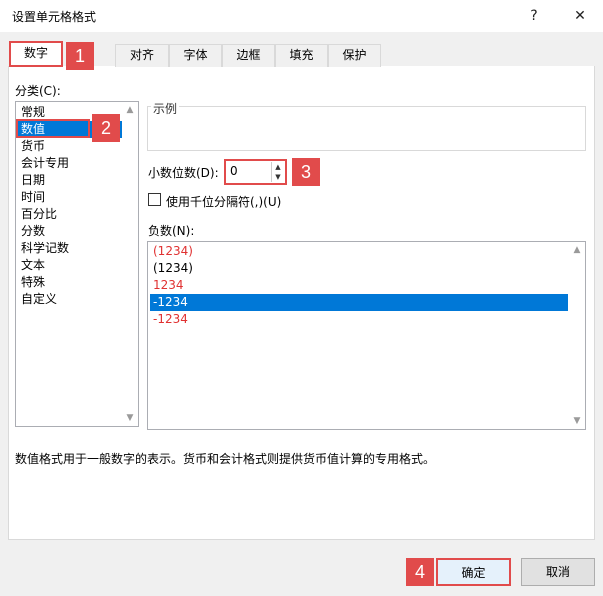 Image resolution: width=603 pixels, height=596 pixels. I want to click on decimals-label: 小数位数(D):, so click(183, 173).